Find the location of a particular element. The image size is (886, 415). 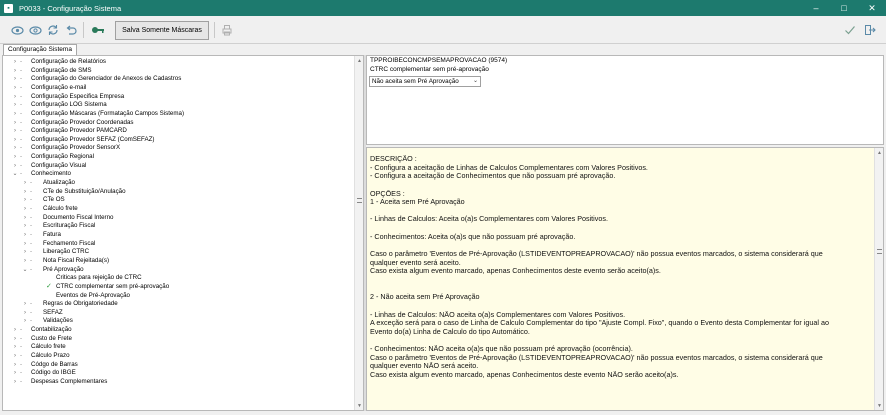

tree-item: › - Nota Fiscal Rejeitada(s) is located at coordinates (178, 261).